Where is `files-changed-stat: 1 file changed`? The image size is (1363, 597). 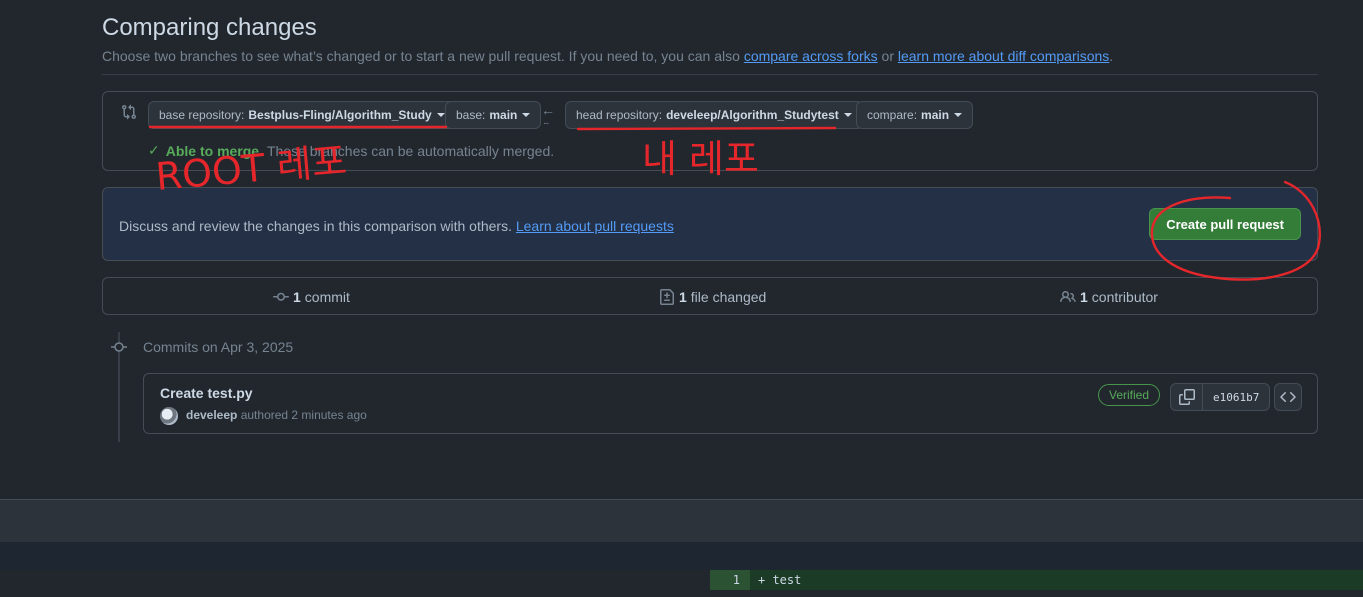
files-changed-stat: 1 file changed is located at coordinates (712, 297).